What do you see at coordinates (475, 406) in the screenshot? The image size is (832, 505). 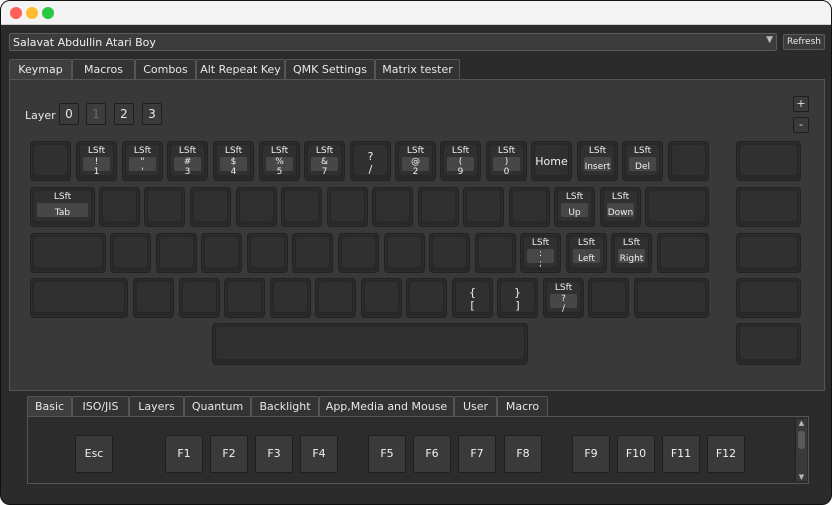 I see `tab-user: User` at bounding box center [475, 406].